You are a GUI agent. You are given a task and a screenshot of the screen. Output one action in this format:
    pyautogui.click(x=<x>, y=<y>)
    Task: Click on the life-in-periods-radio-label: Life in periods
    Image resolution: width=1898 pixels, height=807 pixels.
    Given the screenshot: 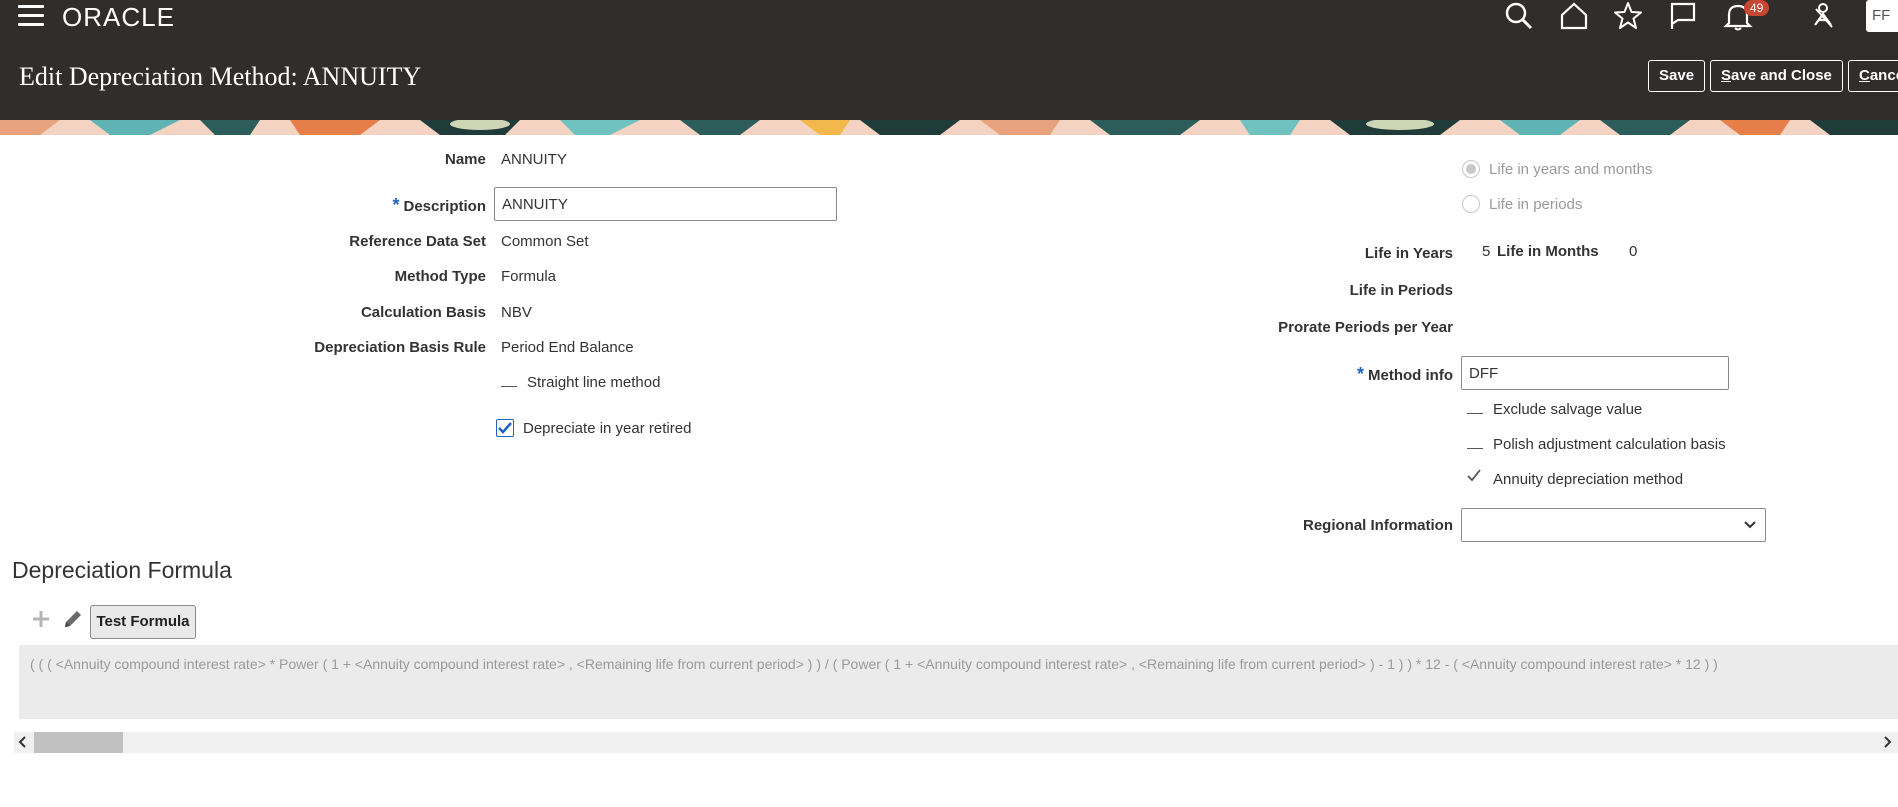 What is the action you would take?
    pyautogui.click(x=1536, y=204)
    